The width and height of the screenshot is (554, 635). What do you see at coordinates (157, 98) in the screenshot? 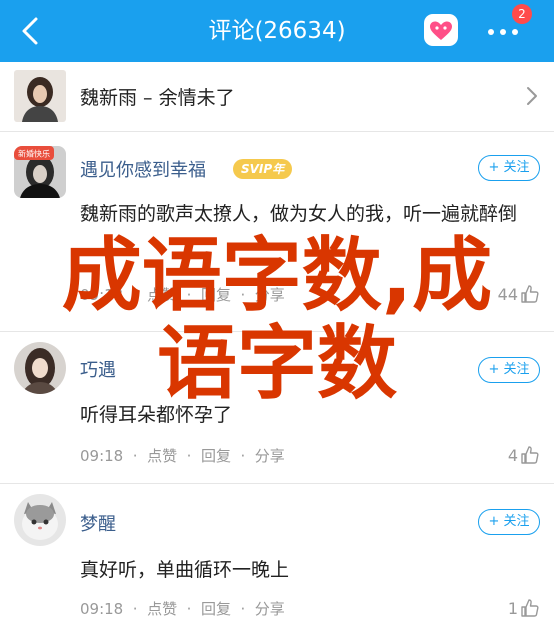
I see `song-title: 魏新雨 – 余情未了` at bounding box center [157, 98].